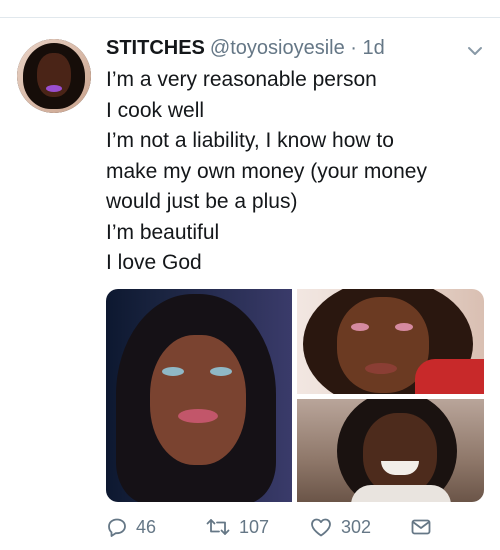 The image size is (500, 550). I want to click on chevron-down-icon, so click(475, 50).